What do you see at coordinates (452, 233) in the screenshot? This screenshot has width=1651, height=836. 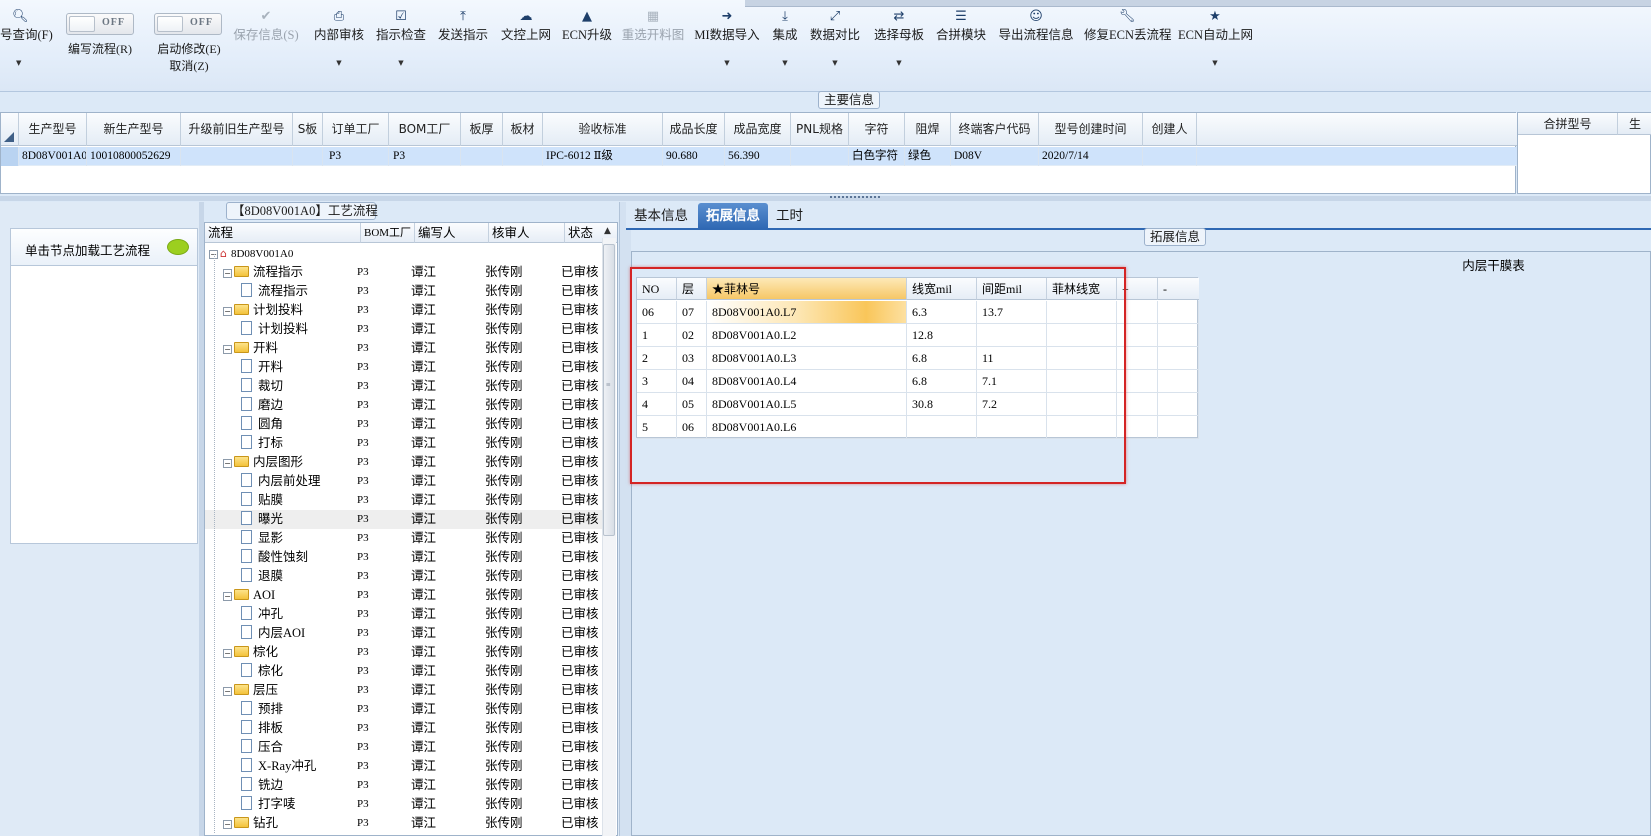 I see `col-header: 编写人` at bounding box center [452, 233].